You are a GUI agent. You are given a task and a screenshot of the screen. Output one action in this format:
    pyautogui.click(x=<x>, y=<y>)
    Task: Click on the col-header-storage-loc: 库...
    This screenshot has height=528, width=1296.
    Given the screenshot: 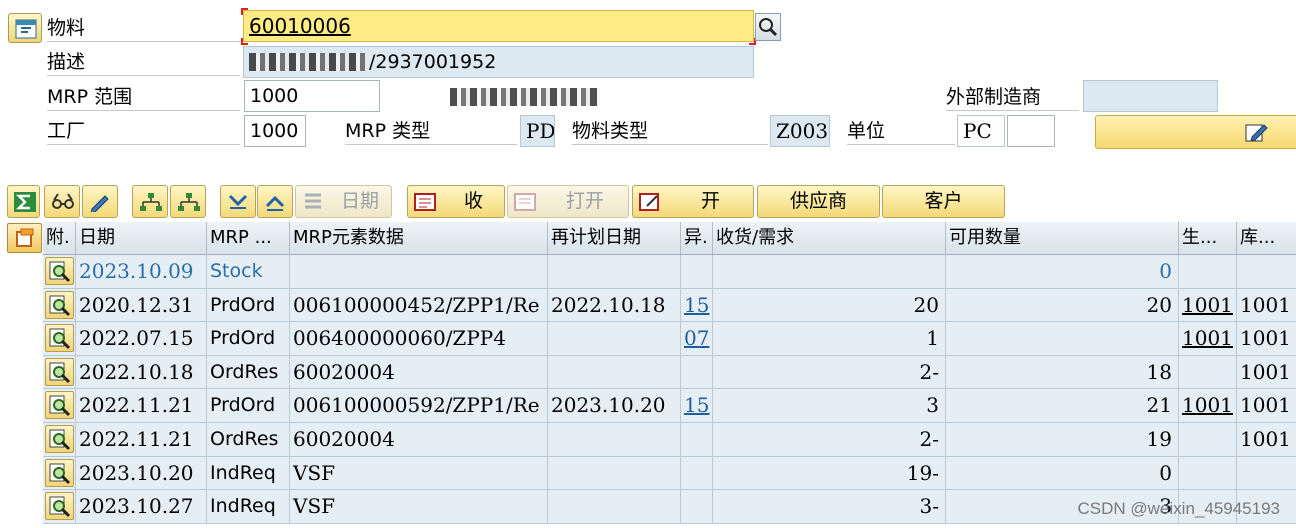 What is the action you would take?
    pyautogui.click(x=1266, y=238)
    